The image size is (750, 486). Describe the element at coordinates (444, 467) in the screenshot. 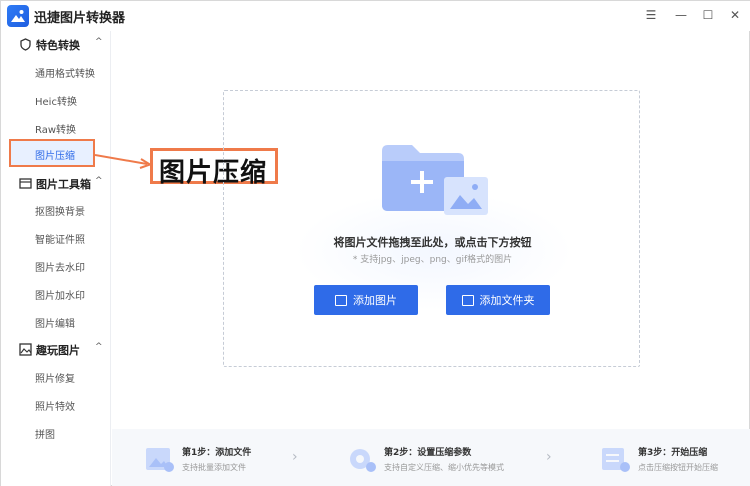

I see `step-desc: 支持自定义压缩、缩小优先等模式` at that location.